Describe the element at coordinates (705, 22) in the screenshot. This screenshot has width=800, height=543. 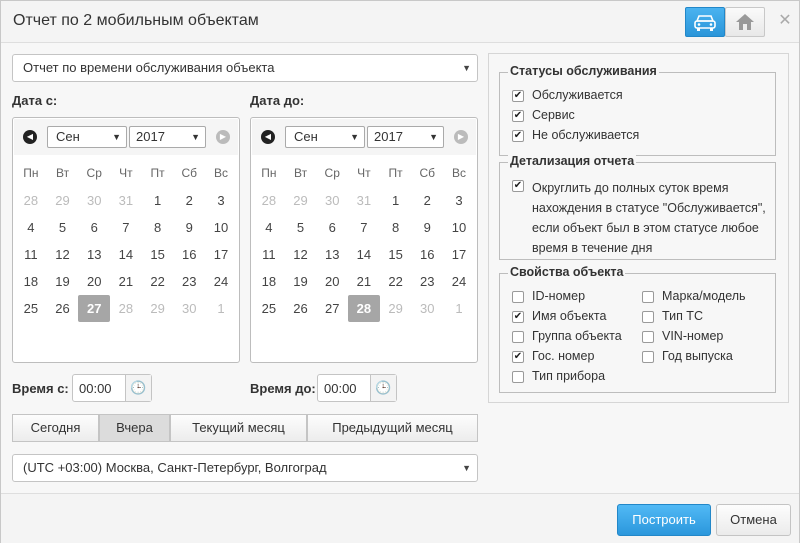
I see `car-mode-button` at that location.